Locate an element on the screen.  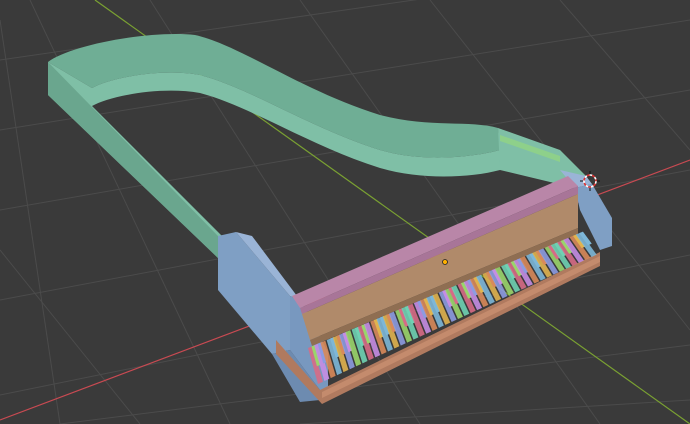
object-origin-dot is located at coordinates (445, 262).